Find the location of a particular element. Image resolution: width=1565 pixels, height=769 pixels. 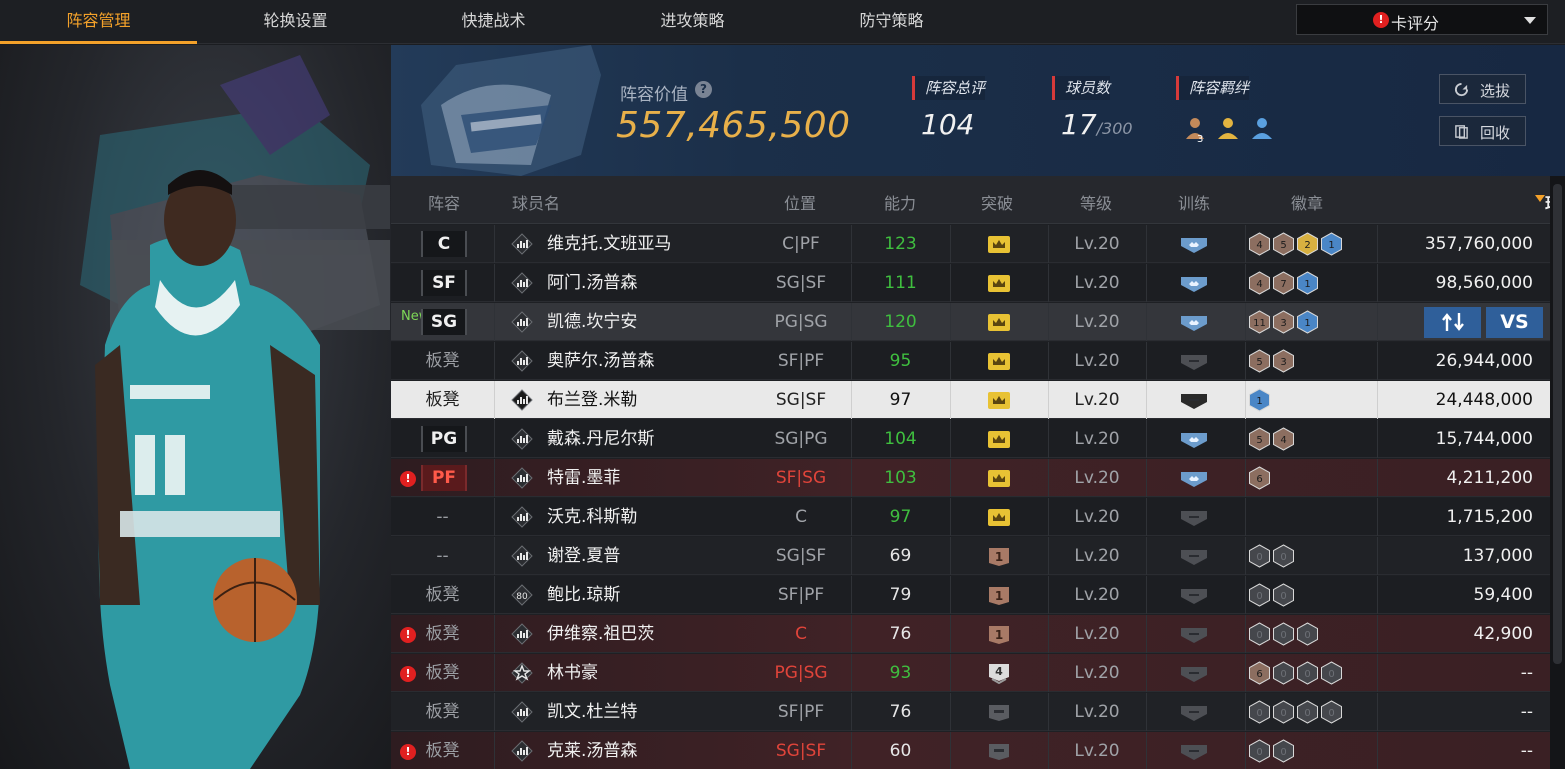

player-name: 沃克.科斯勒 is located at coordinates (592, 517).